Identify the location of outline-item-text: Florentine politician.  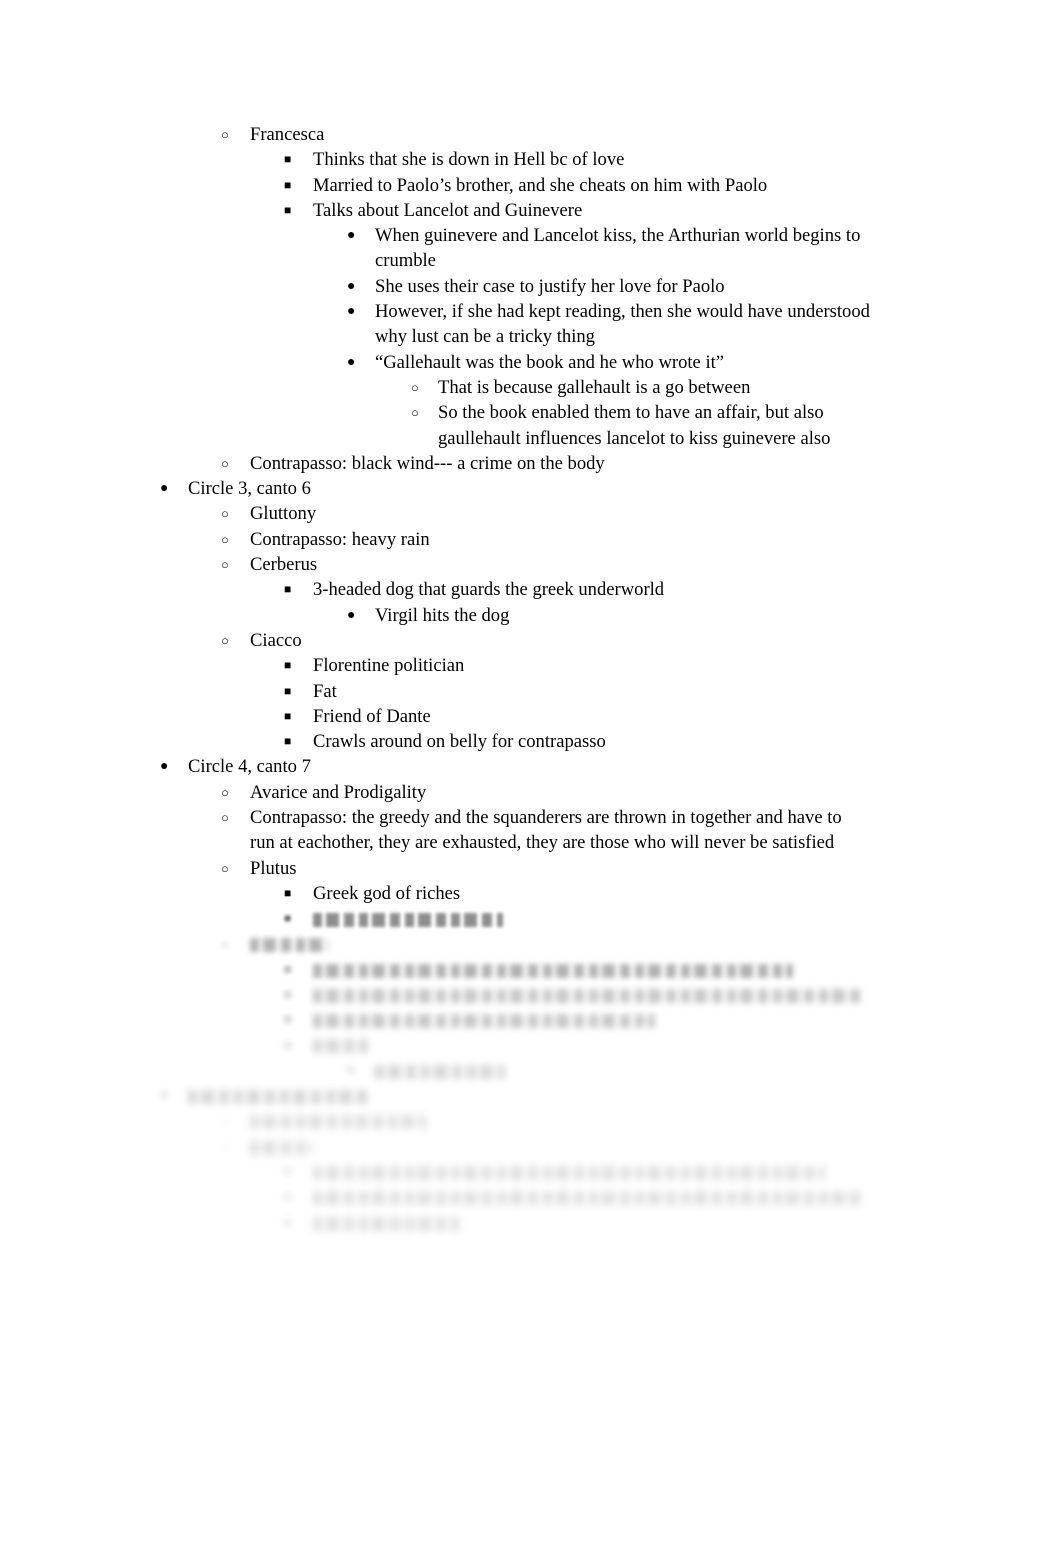
(389, 666).